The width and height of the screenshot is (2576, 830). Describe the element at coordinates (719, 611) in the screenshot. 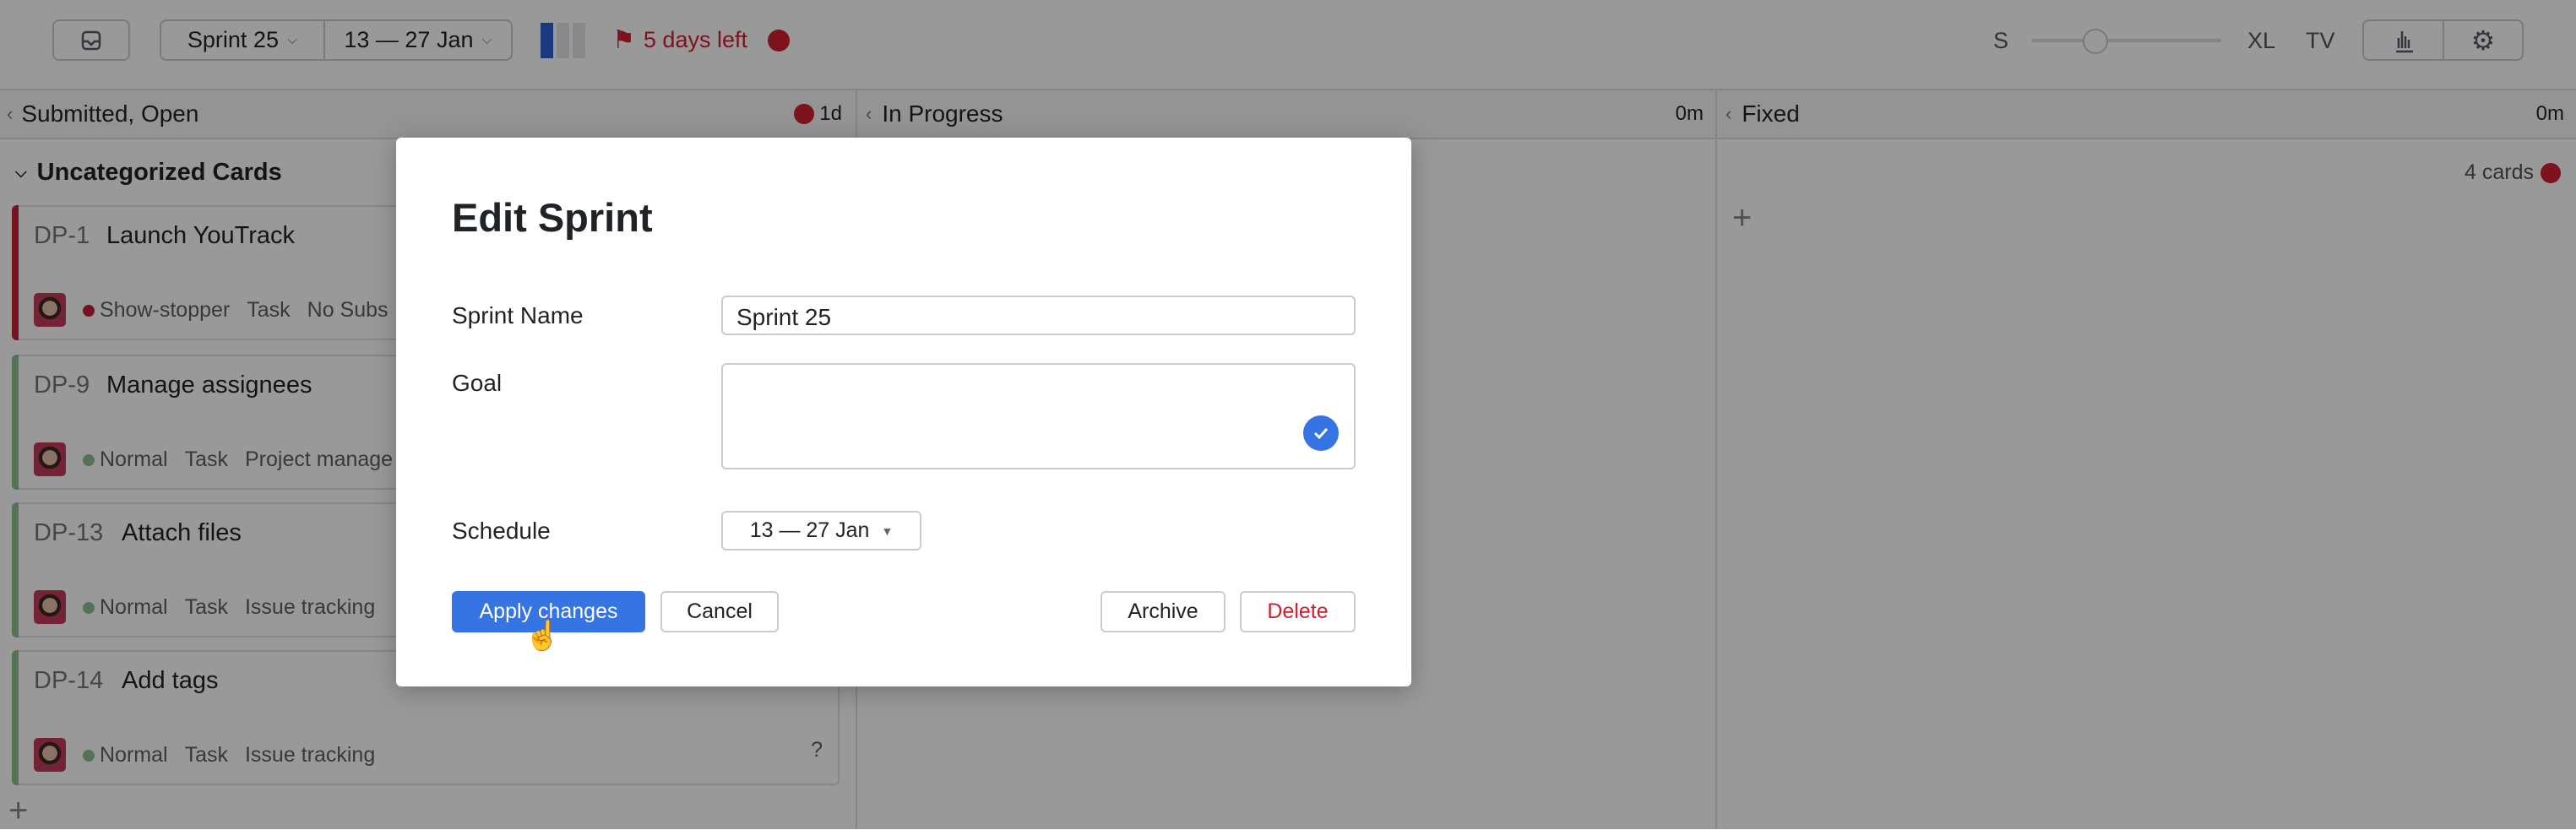

I see `cancel-button: Cancel` at that location.